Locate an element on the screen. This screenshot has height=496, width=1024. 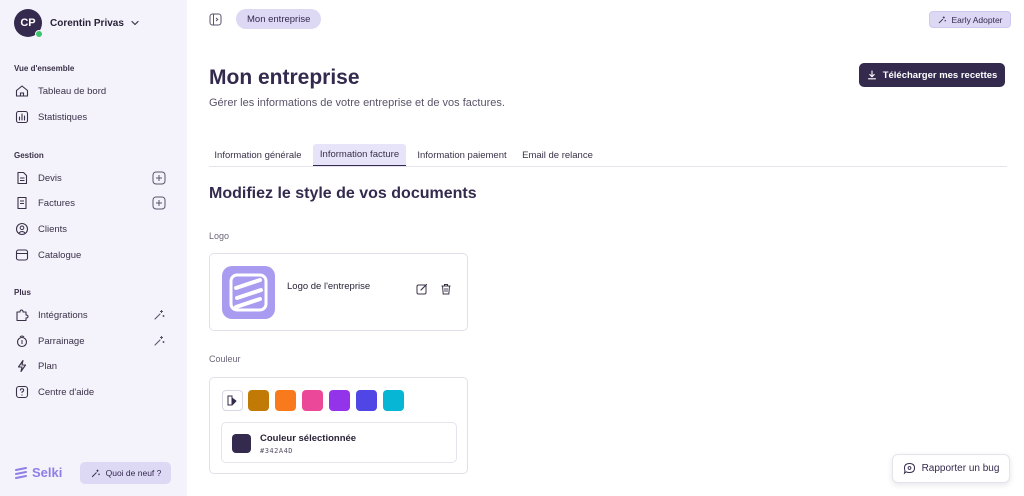
user-circle-icon is located at coordinates (22, 229).